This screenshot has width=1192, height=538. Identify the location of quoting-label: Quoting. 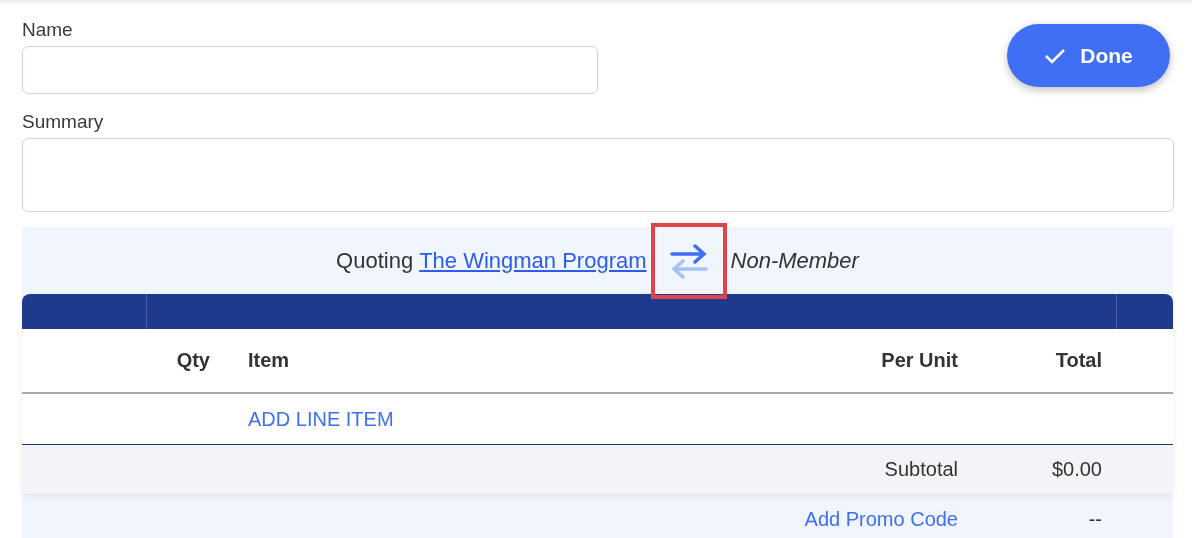
(375, 260).